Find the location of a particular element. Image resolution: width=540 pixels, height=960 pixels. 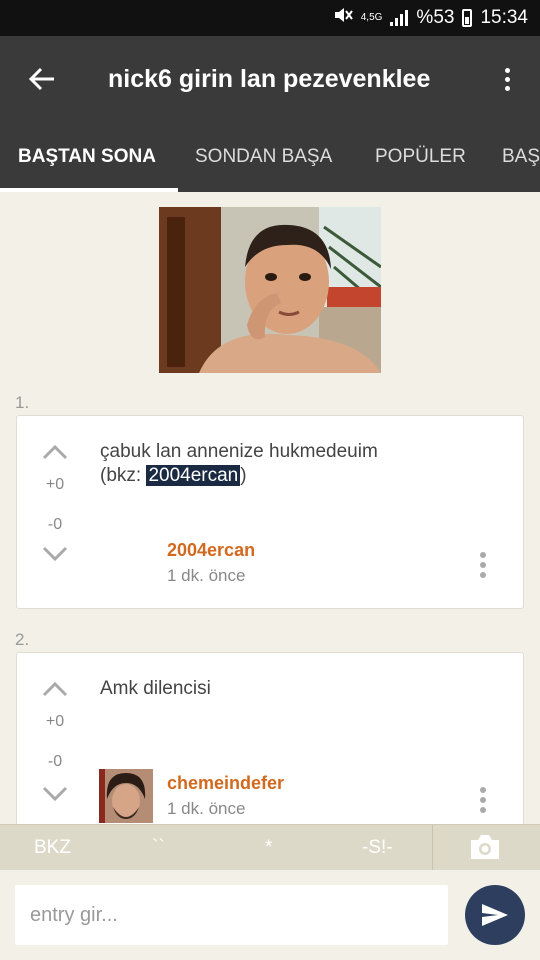

active-tab-indicator is located at coordinates (89, 190).